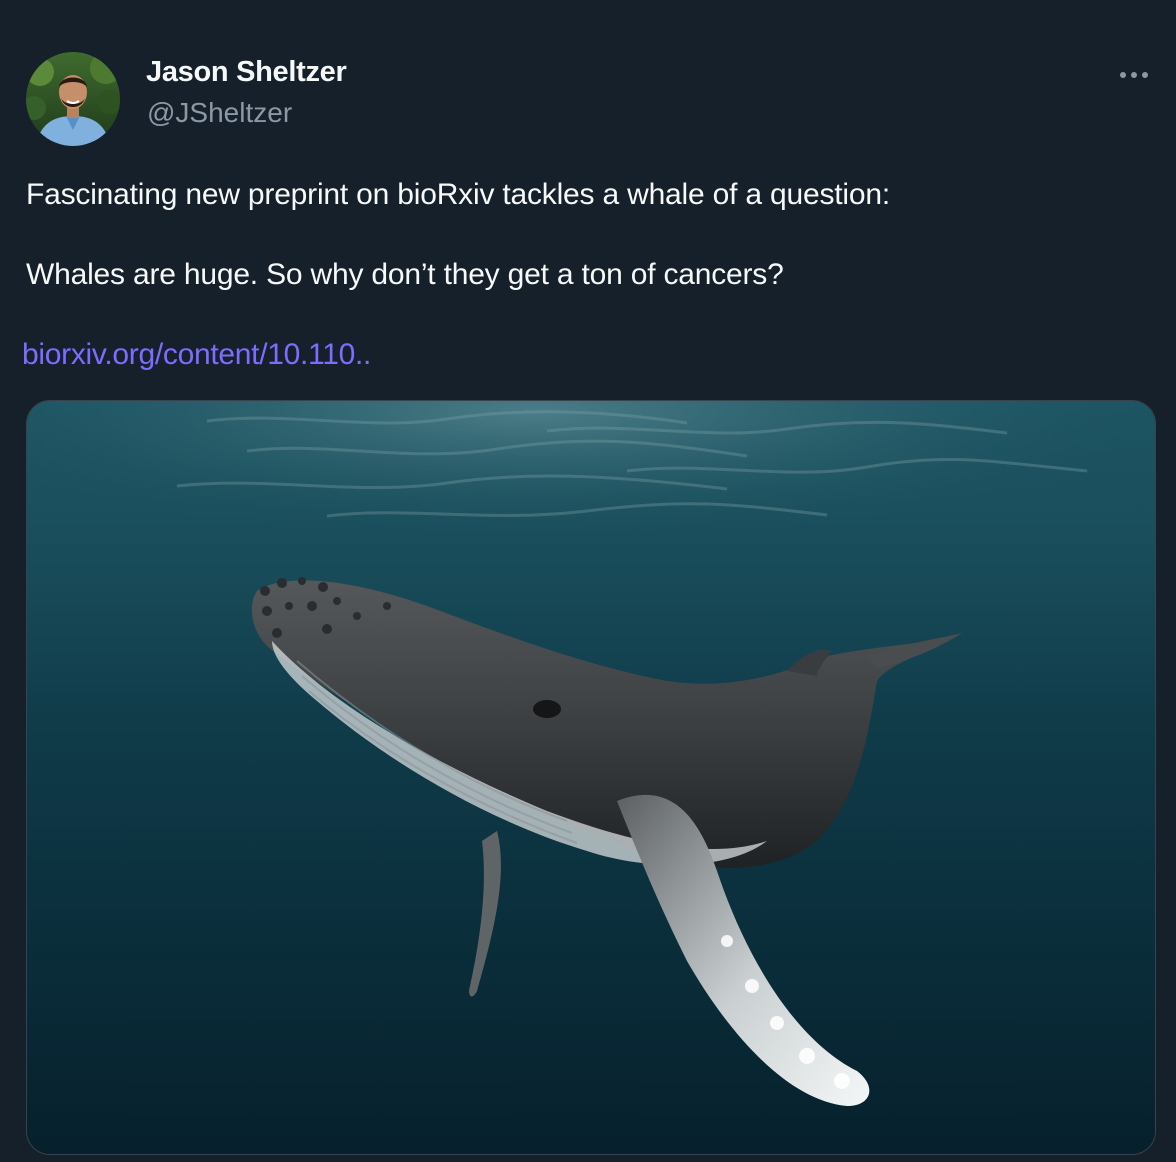  I want to click on more-options-button, so click(1134, 75).